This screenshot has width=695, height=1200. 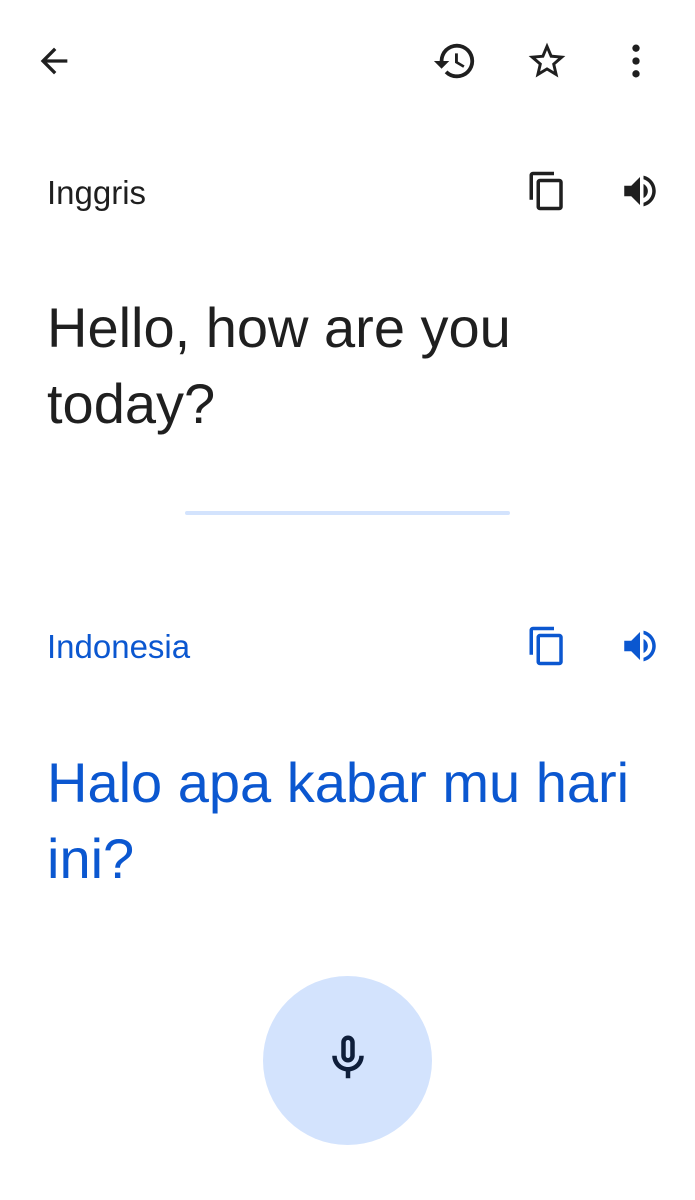 I want to click on target-copy-button, so click(x=547, y=646).